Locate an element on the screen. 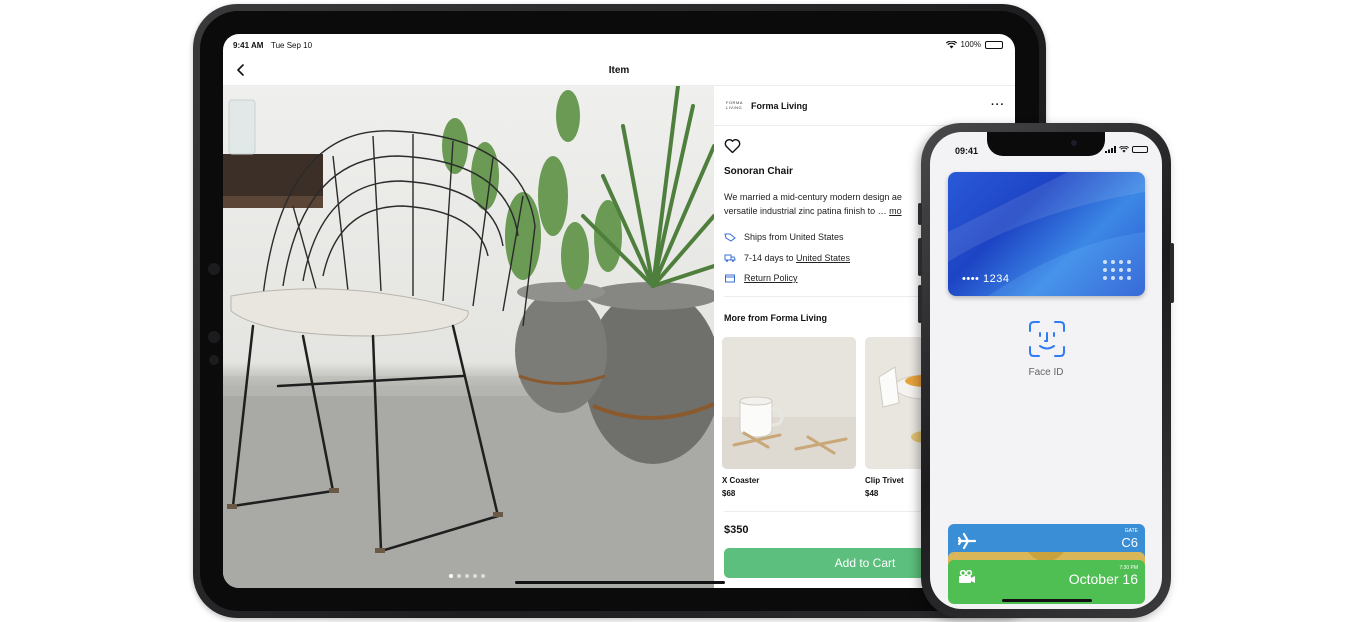  photo-page-indicator is located at coordinates (467, 576).